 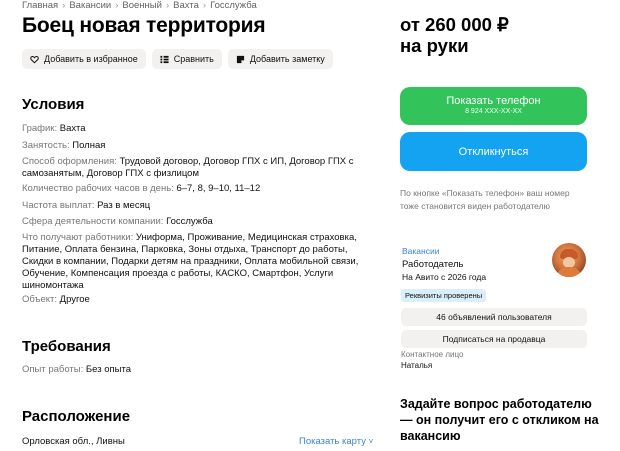 What do you see at coordinates (73, 441) in the screenshot?
I see `address-text: Орловская обл., Ливны` at bounding box center [73, 441].